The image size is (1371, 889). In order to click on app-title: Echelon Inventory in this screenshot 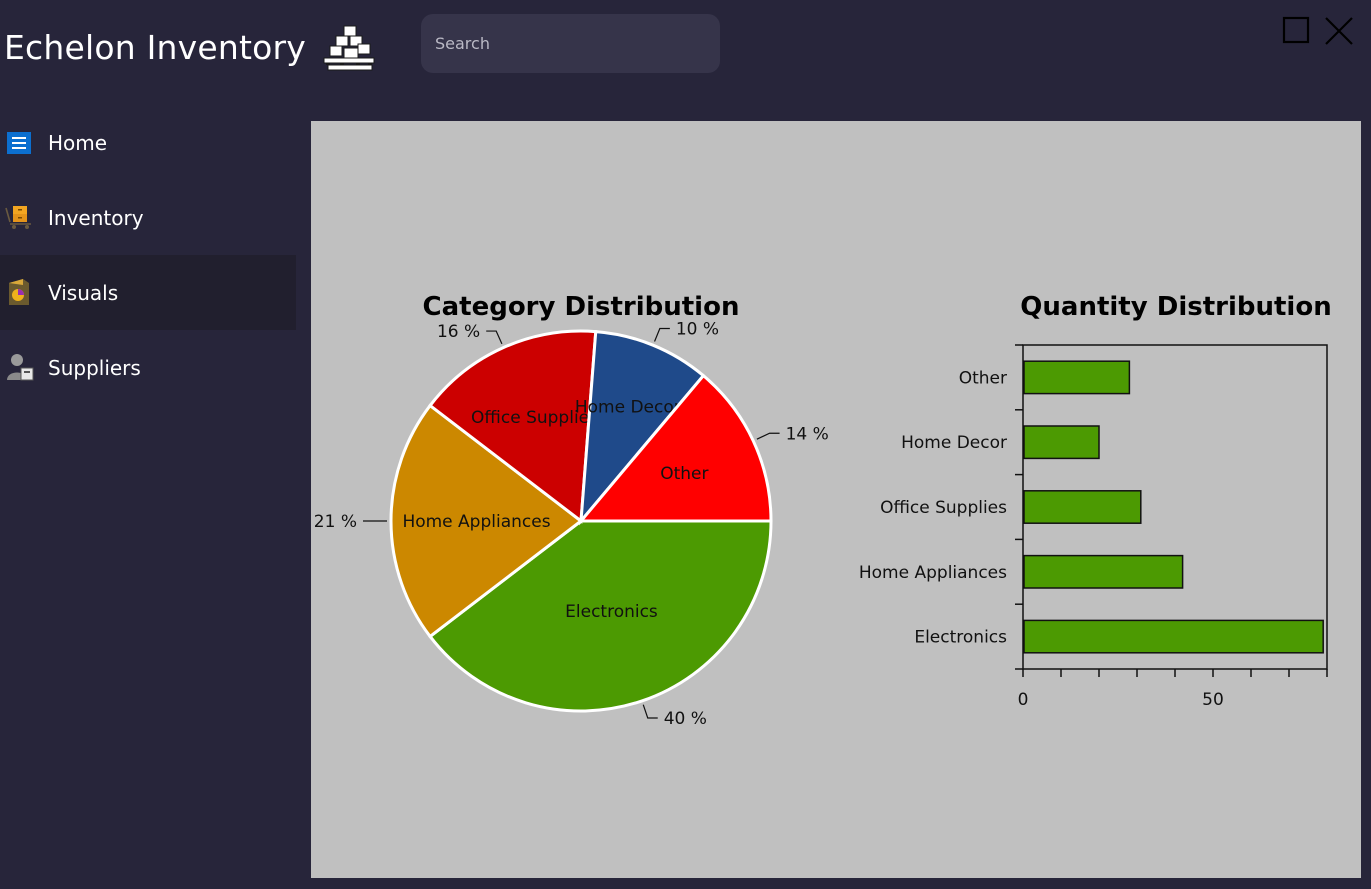, I will do `click(155, 47)`.